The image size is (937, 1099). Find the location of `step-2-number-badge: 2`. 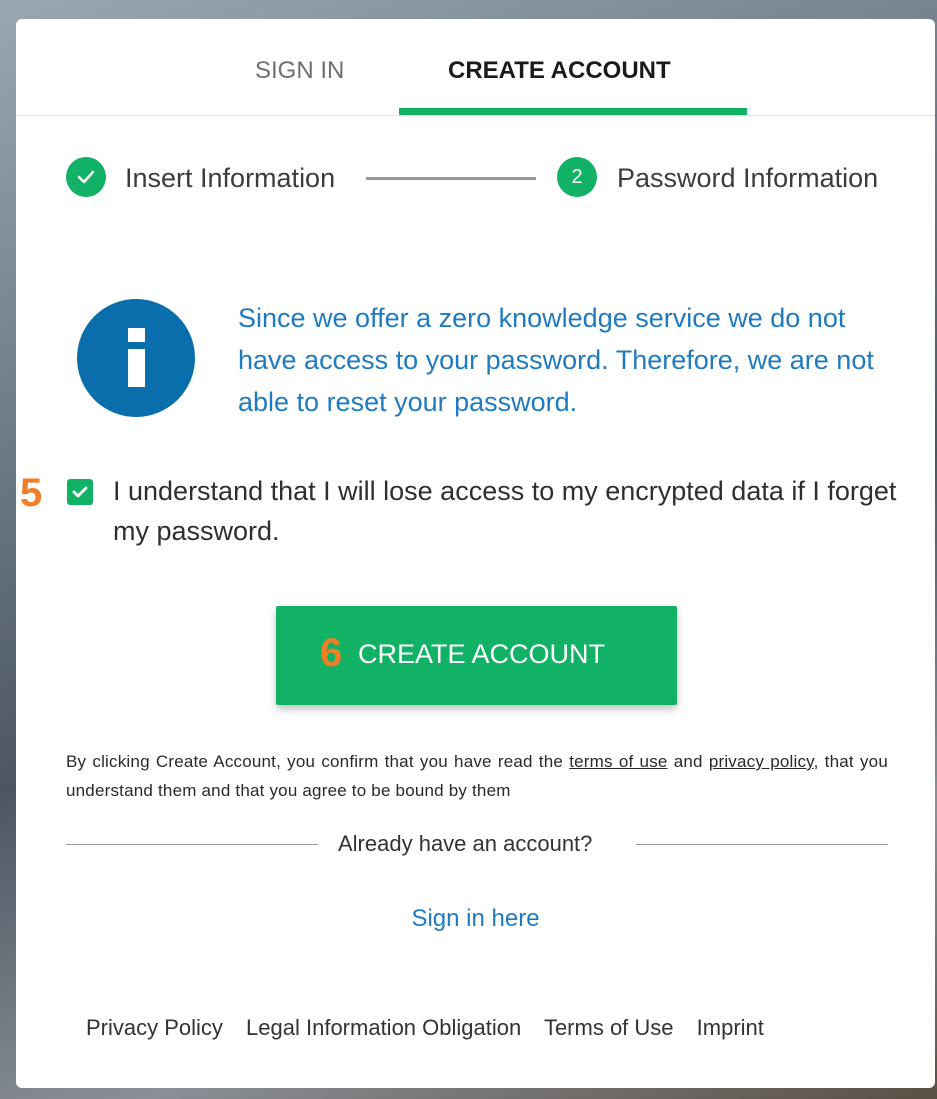

step-2-number-badge: 2 is located at coordinates (577, 177).